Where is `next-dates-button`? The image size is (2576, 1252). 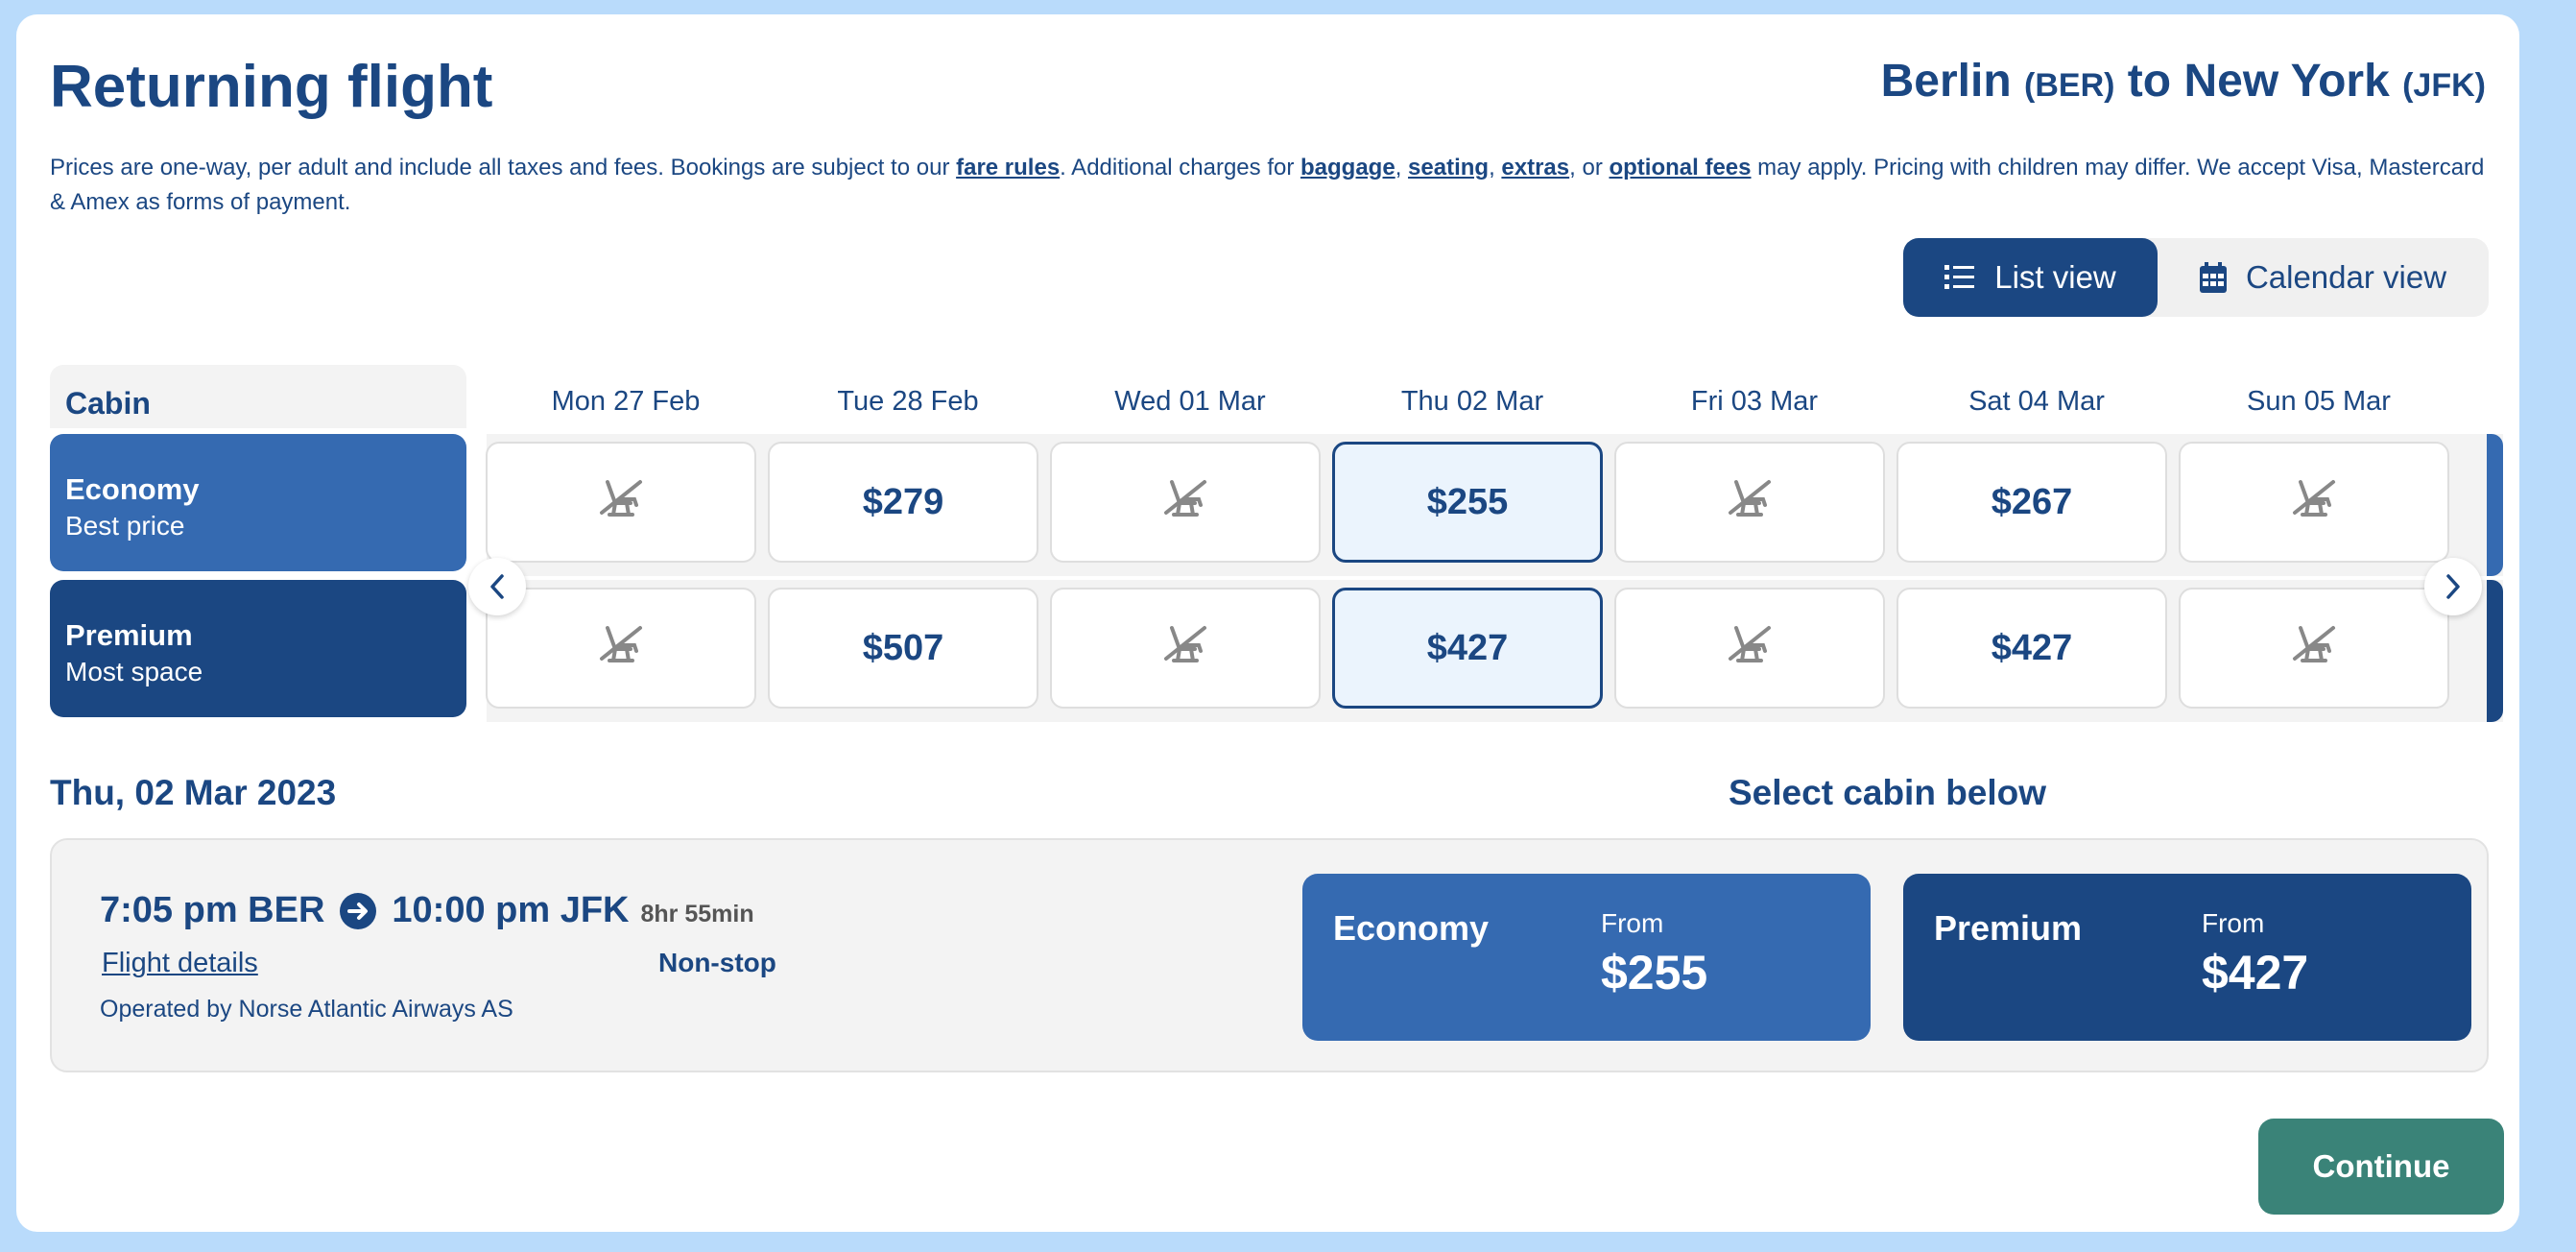 next-dates-button is located at coordinates (2453, 586).